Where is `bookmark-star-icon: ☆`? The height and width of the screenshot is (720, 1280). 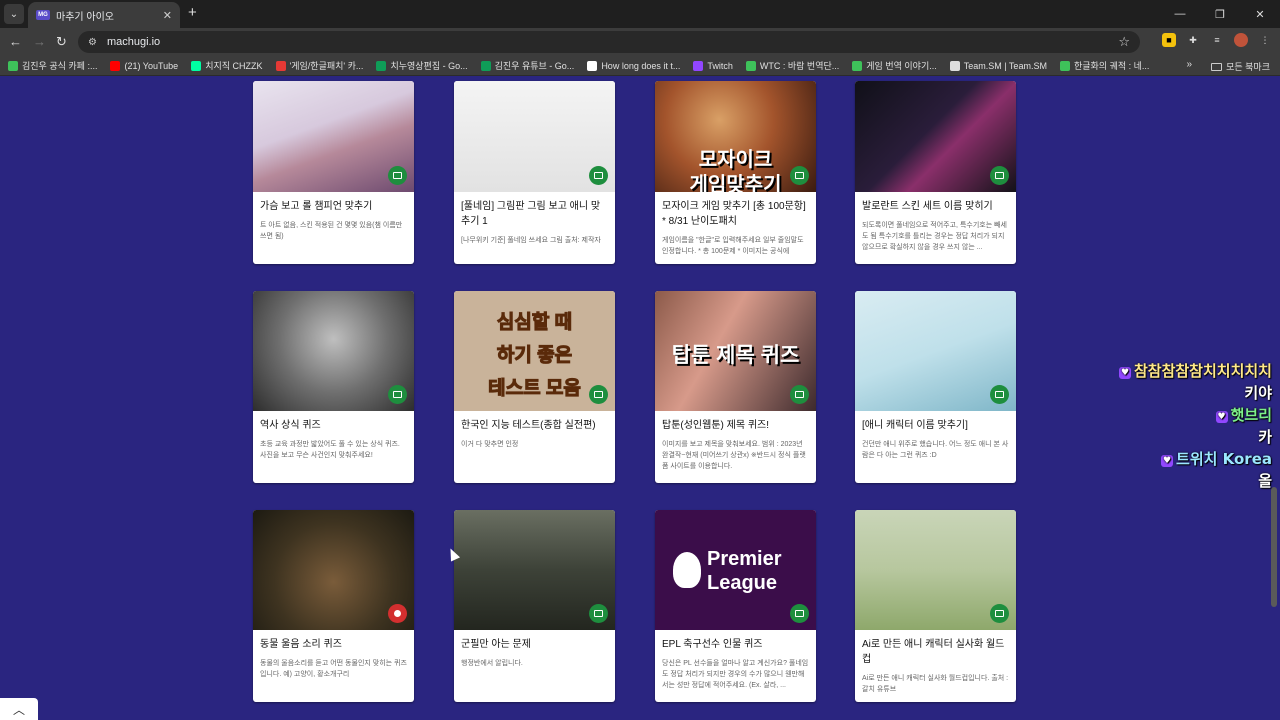 bookmark-star-icon: ☆ is located at coordinates (1124, 42).